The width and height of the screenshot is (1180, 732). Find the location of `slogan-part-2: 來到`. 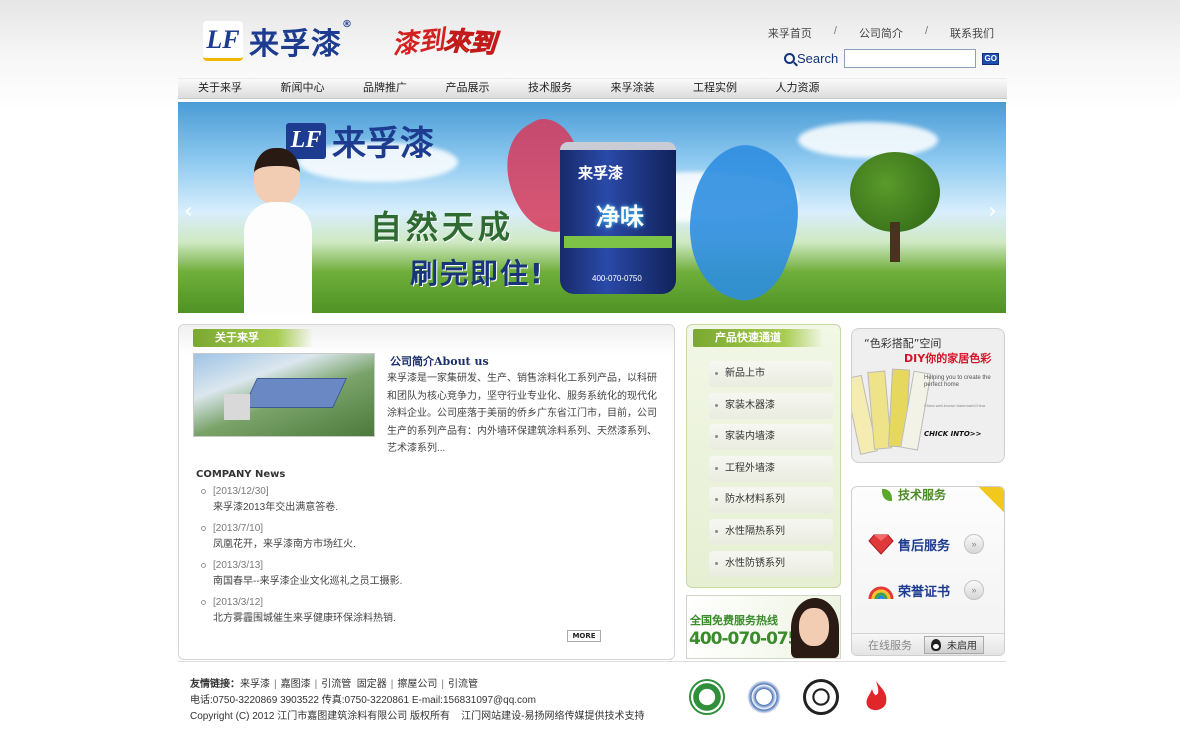

slogan-part-2: 來到 is located at coordinates (469, 43).